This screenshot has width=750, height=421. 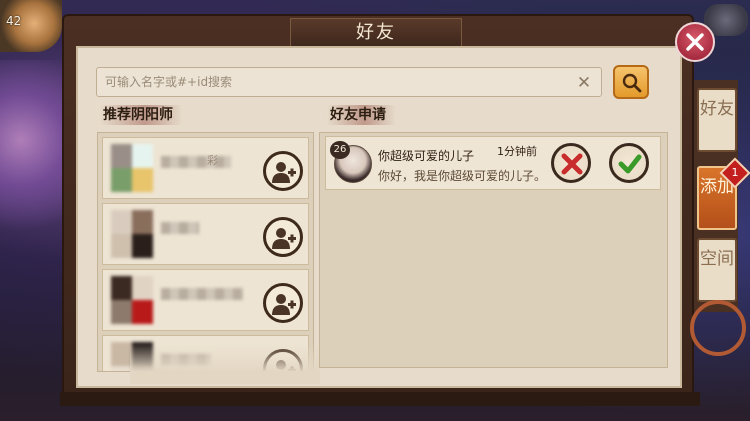 What do you see at coordinates (340, 150) in the screenshot?
I see `request-level-badge: 26` at bounding box center [340, 150].